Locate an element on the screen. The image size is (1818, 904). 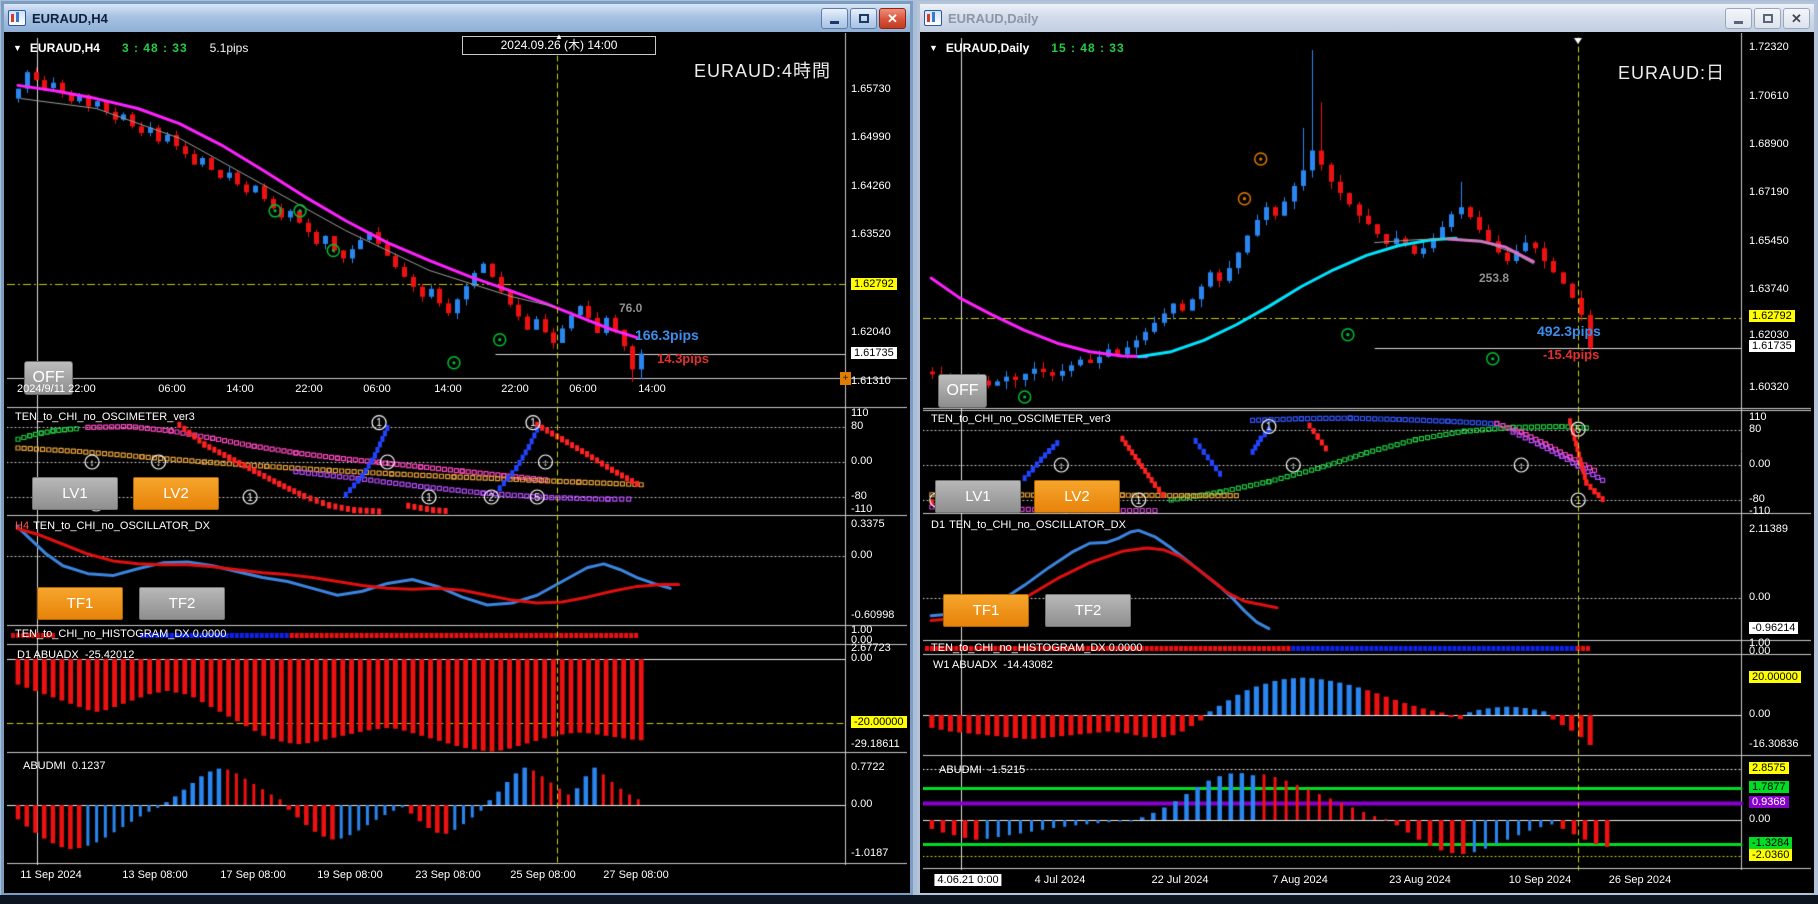
titlebar: EURAUD,Daily ✕ is located at coordinates (1367, 18).